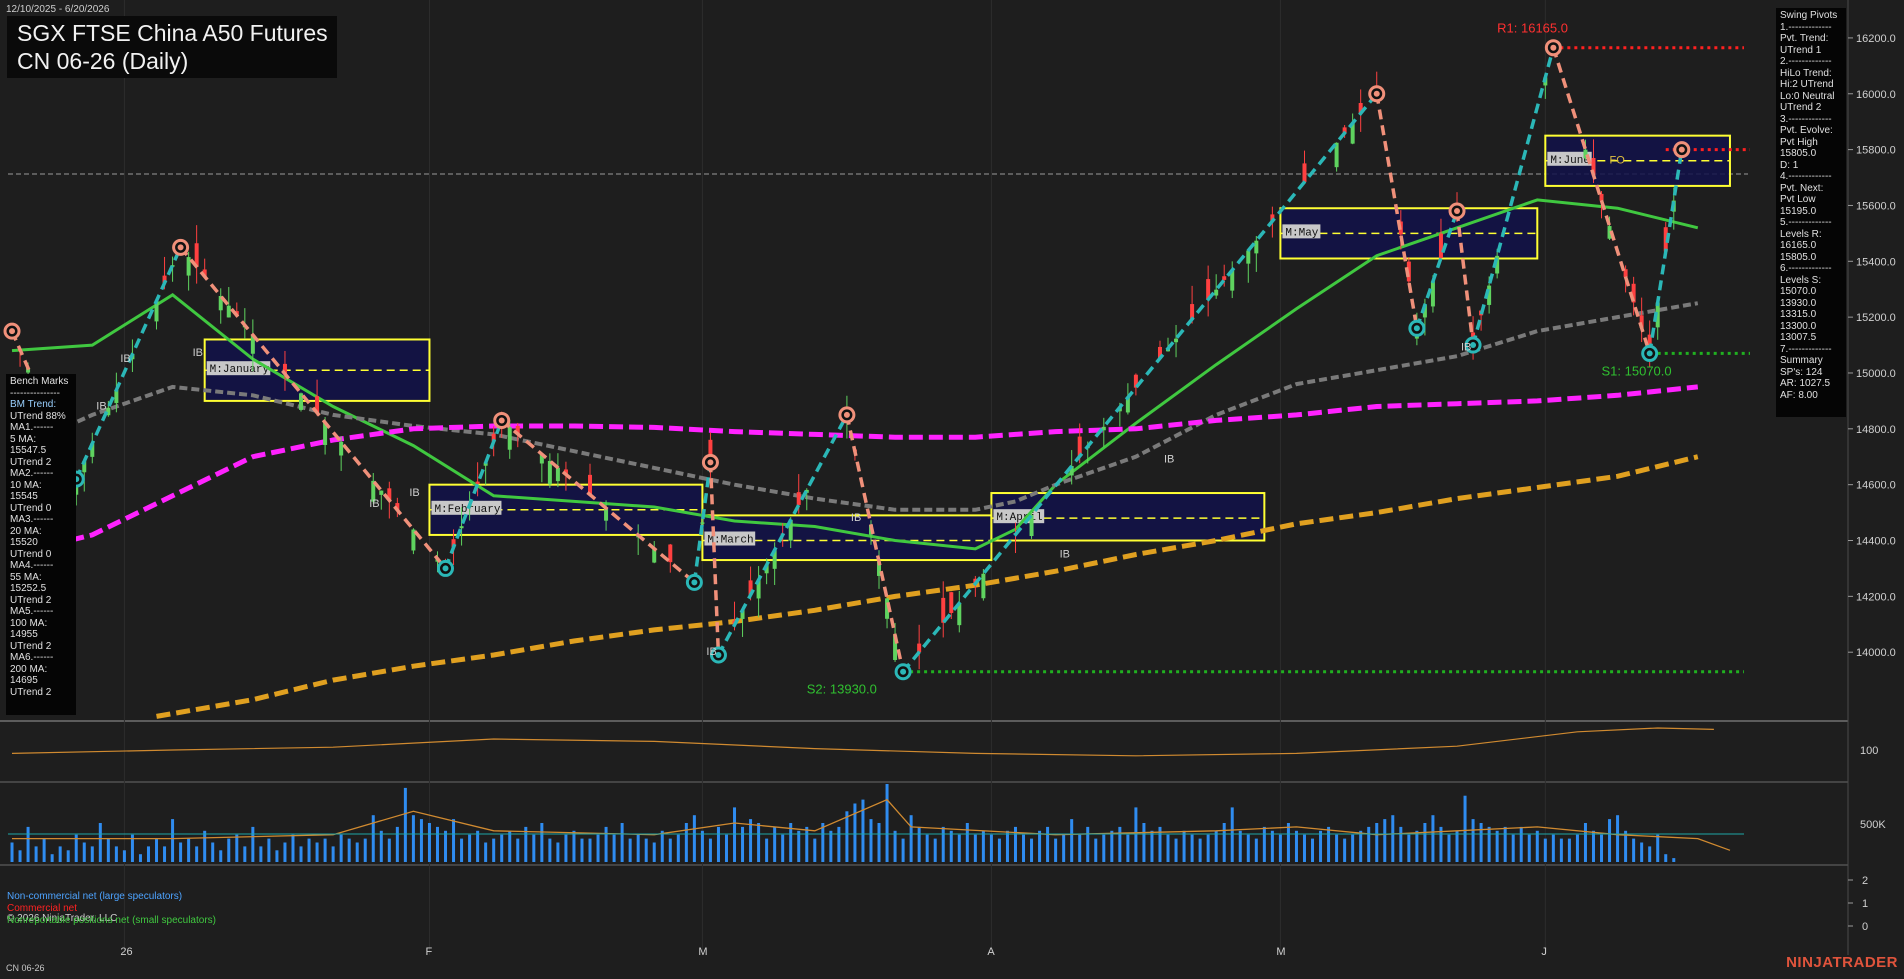  Describe the element at coordinates (103, 61) in the screenshot. I see `chart-subtitle: CN 06-26 (Daily)` at that location.